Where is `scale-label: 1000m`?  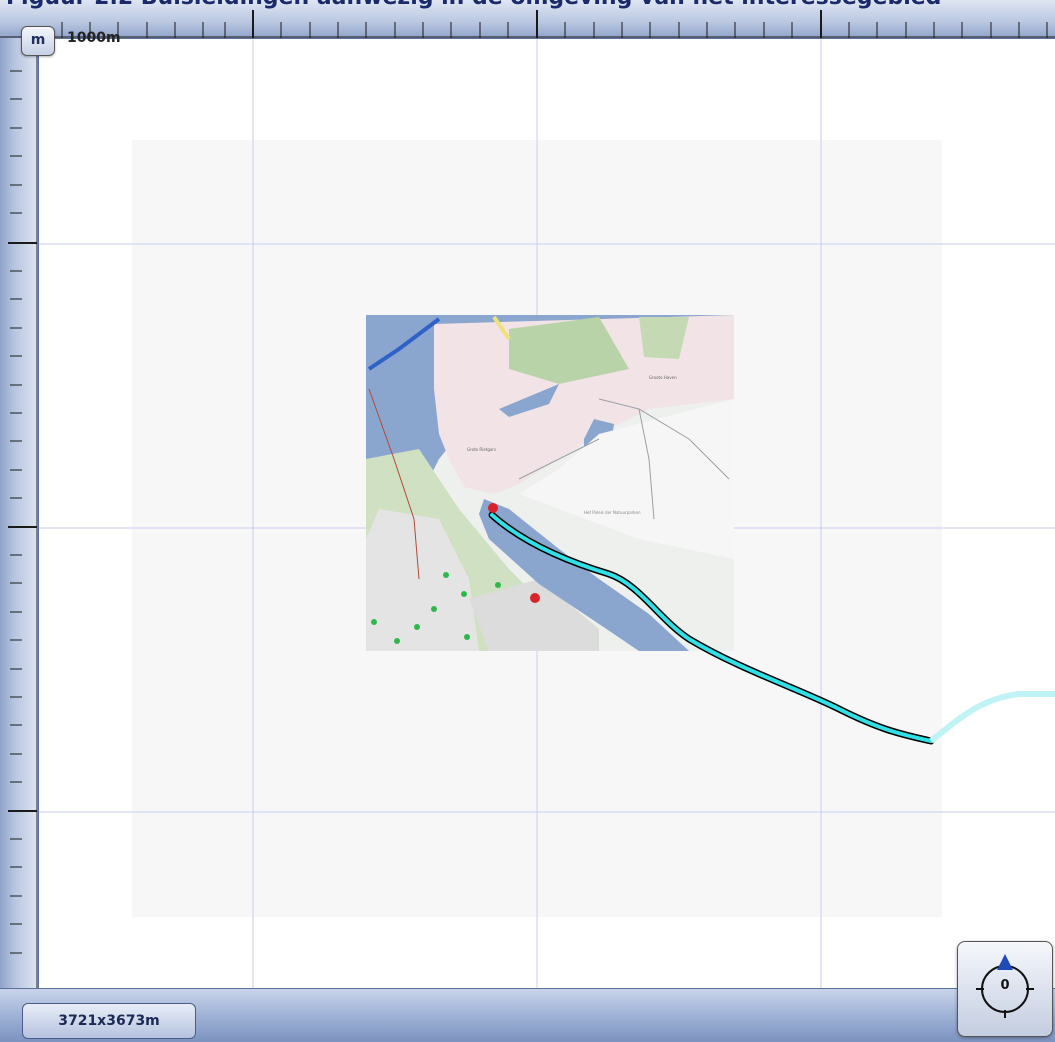
scale-label: 1000m is located at coordinates (94, 38).